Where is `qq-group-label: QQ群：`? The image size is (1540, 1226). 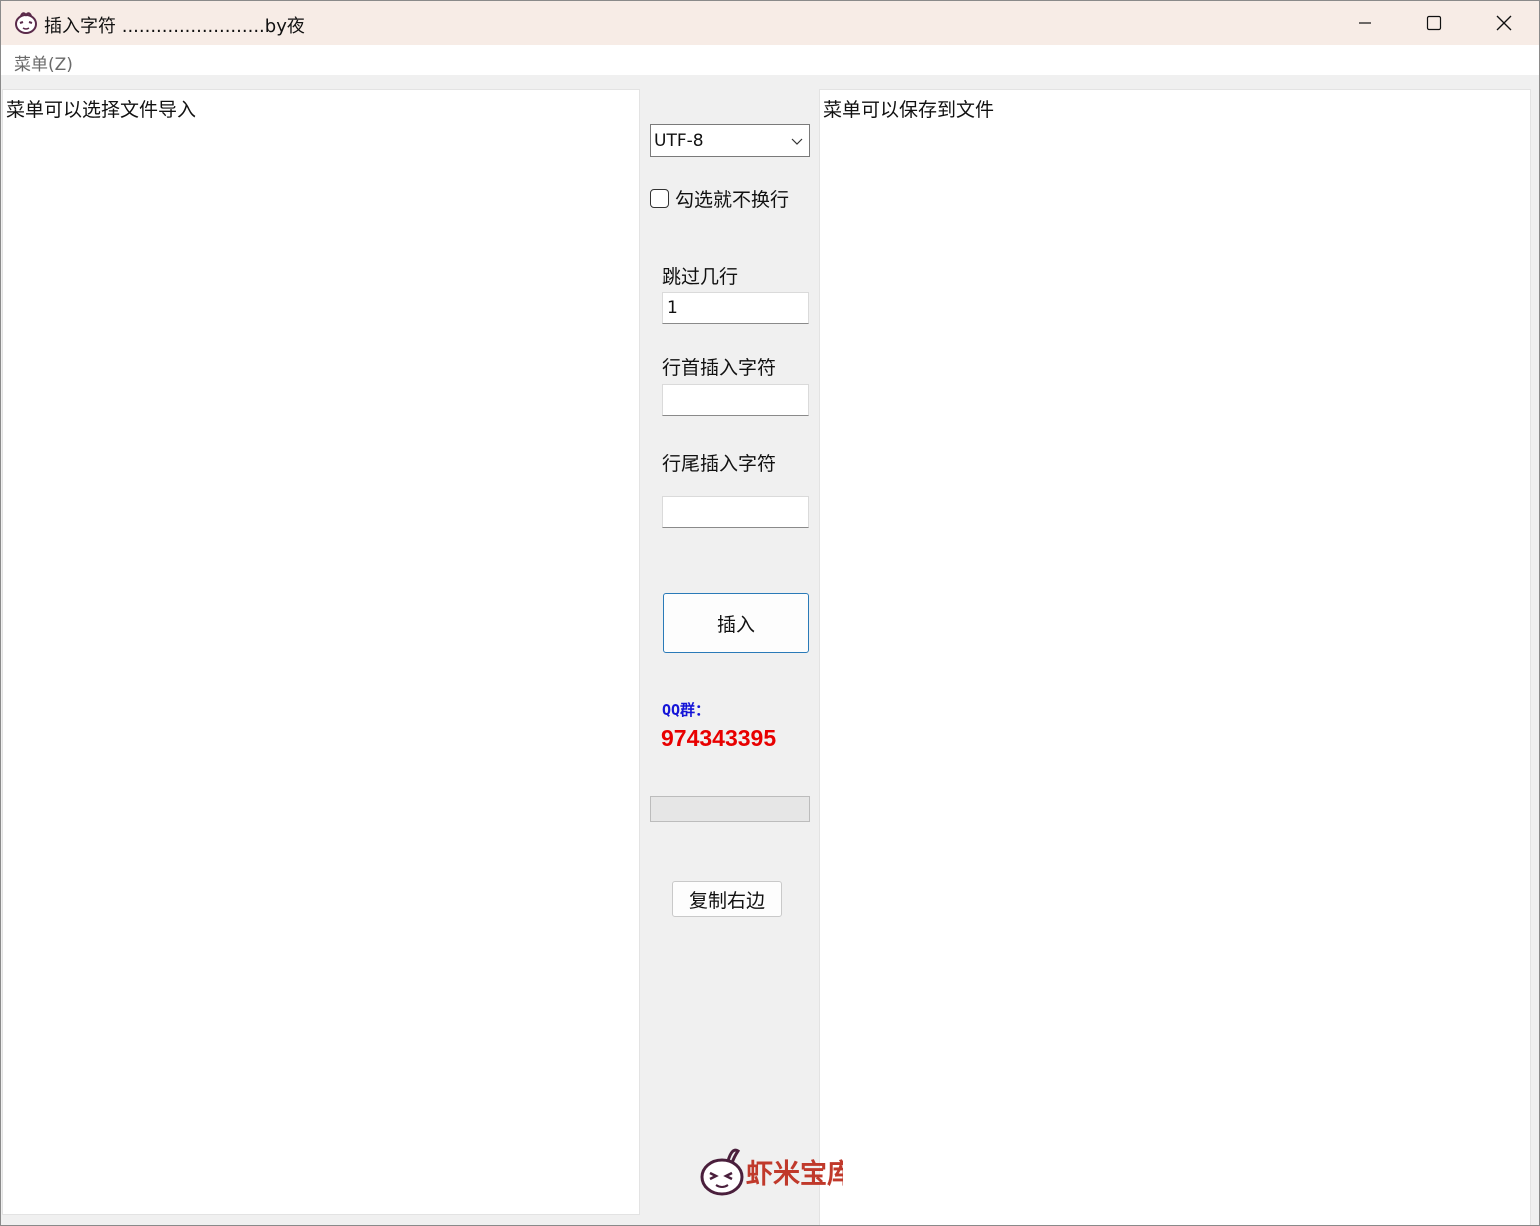
qq-group-label: QQ群： is located at coordinates (686, 710).